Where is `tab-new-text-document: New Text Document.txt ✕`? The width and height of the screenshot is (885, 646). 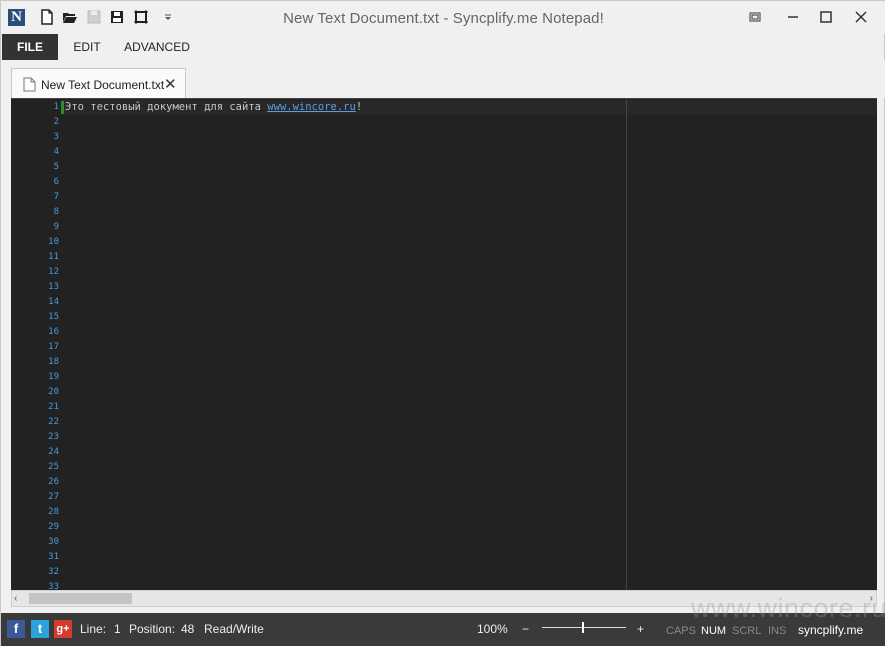 tab-new-text-document: New Text Document.txt ✕ is located at coordinates (98, 83).